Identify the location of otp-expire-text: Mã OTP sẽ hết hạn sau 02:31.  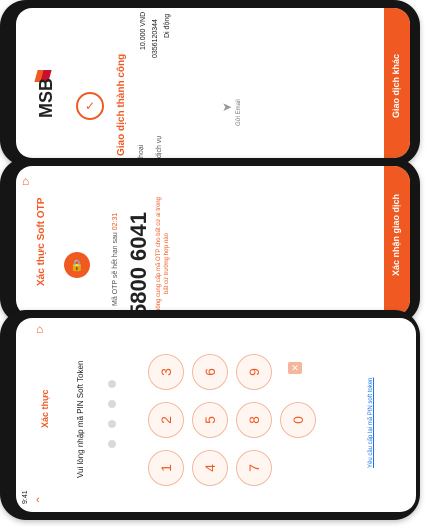
(115, 259).